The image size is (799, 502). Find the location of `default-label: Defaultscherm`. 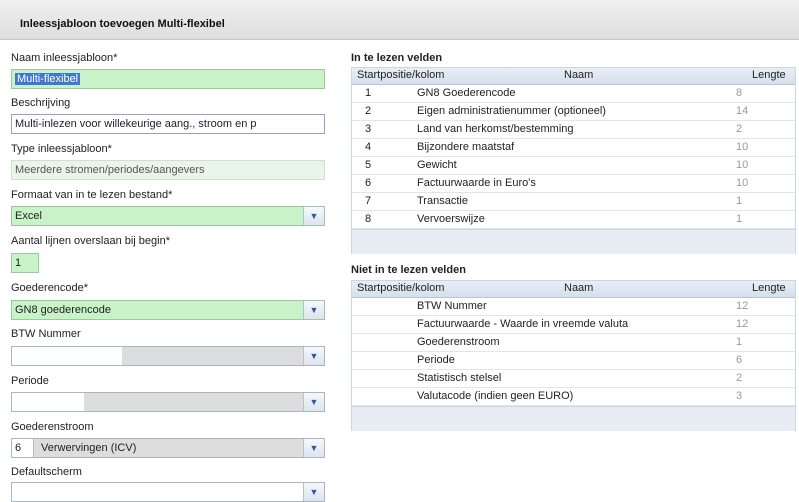

default-label: Defaultscherm is located at coordinates (46, 472).